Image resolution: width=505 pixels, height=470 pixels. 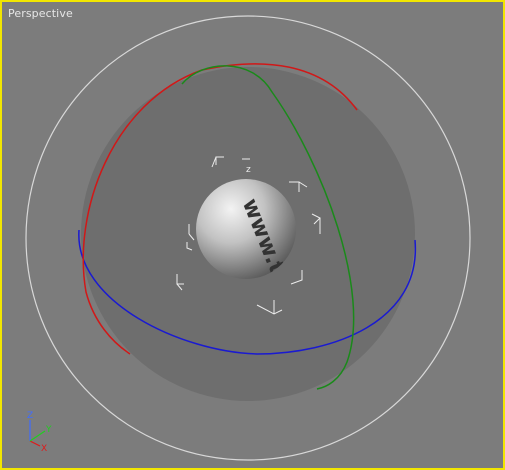 I want to click on tripod-y-axis, so click(x=37, y=436).